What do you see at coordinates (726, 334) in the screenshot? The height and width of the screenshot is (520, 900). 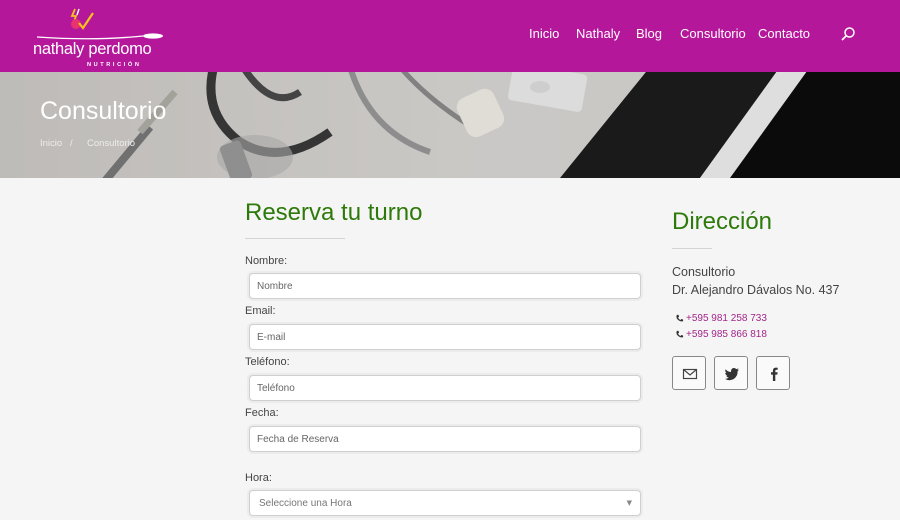 I see `phone-number-2: +595 985 866 818` at bounding box center [726, 334].